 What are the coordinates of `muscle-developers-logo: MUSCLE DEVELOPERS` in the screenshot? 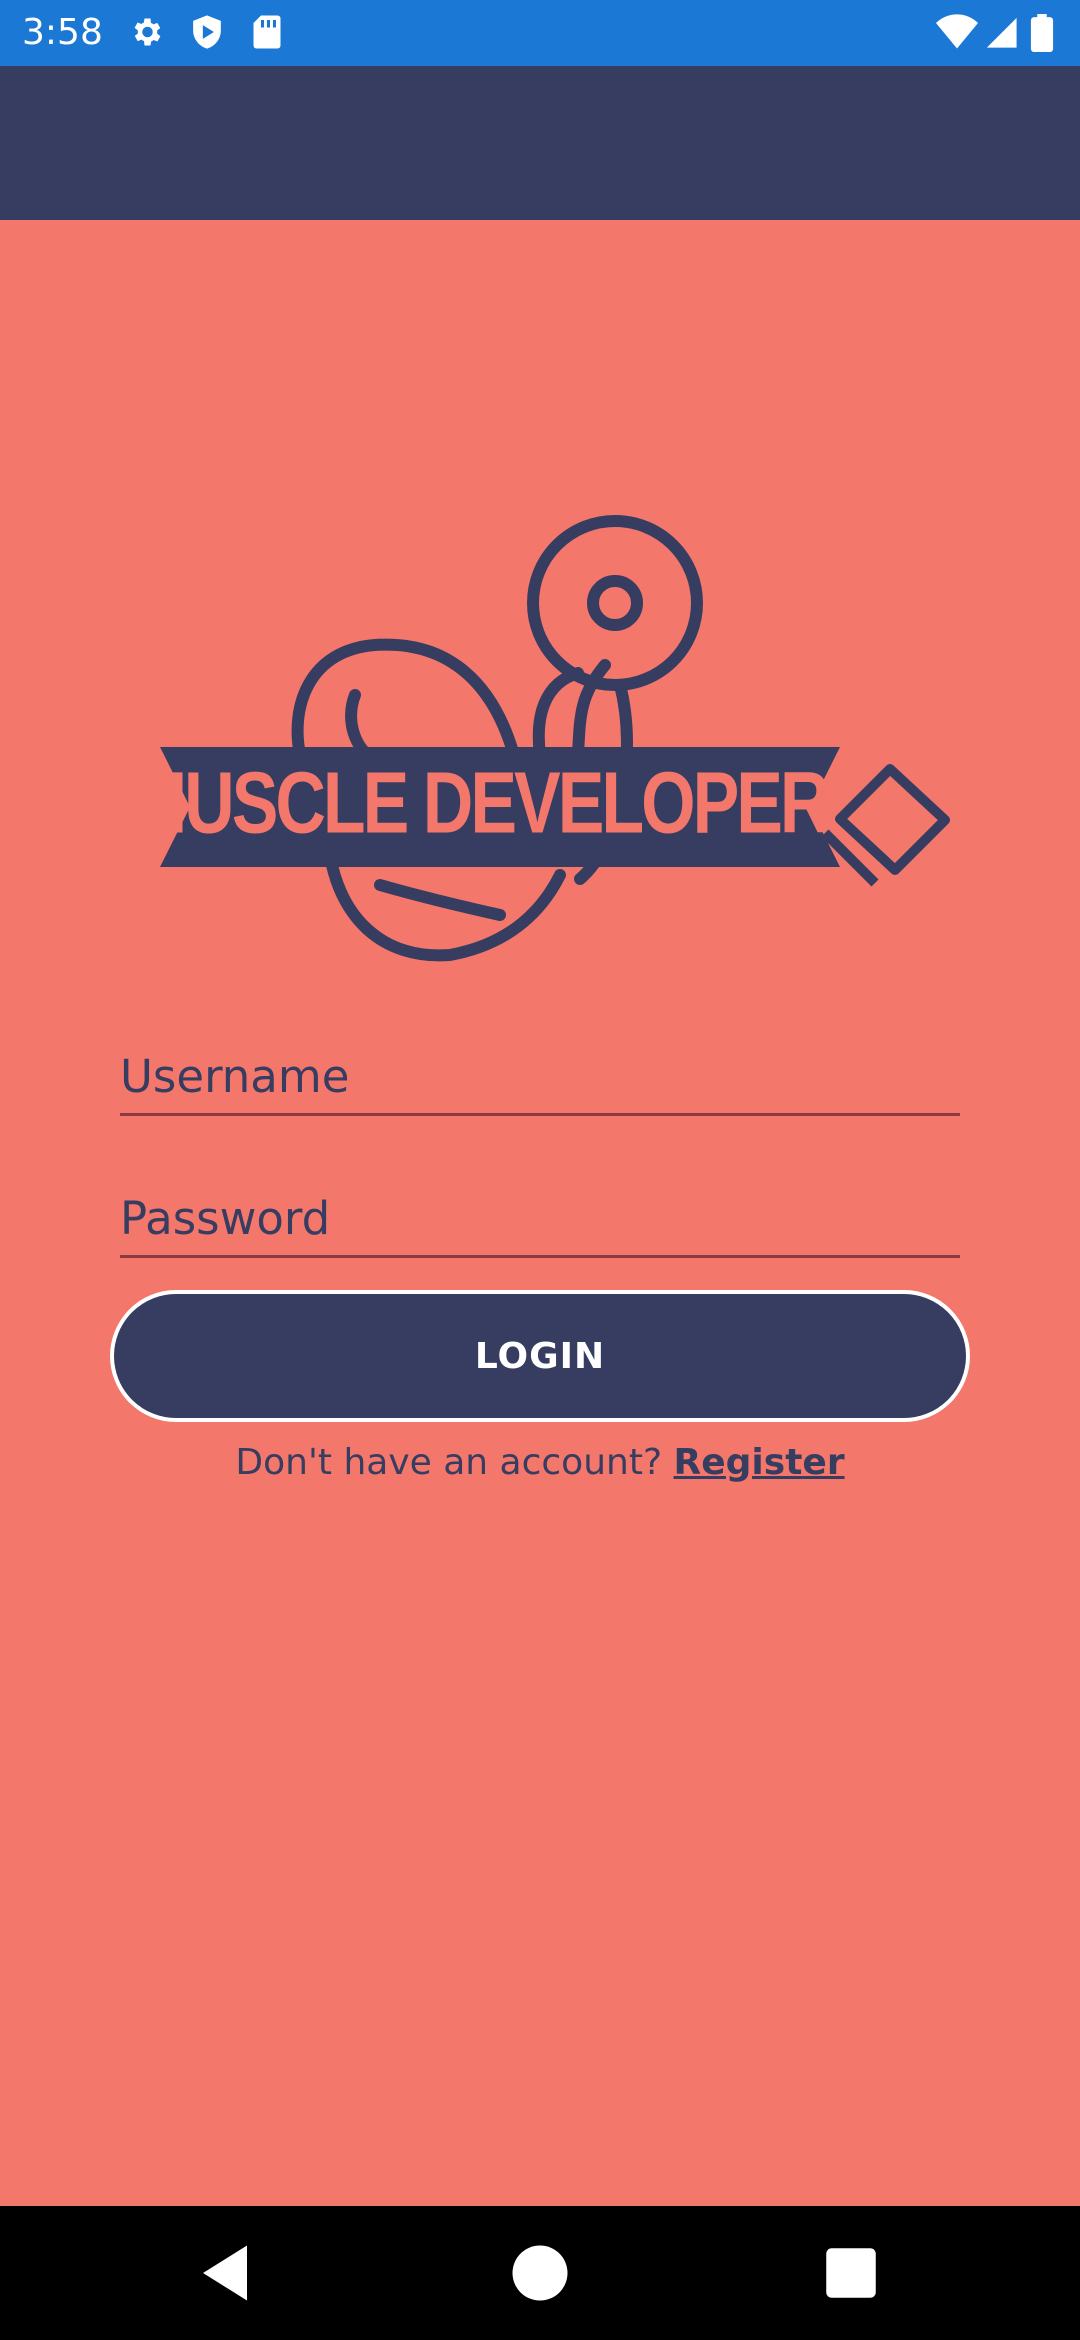 It's located at (550, 738).